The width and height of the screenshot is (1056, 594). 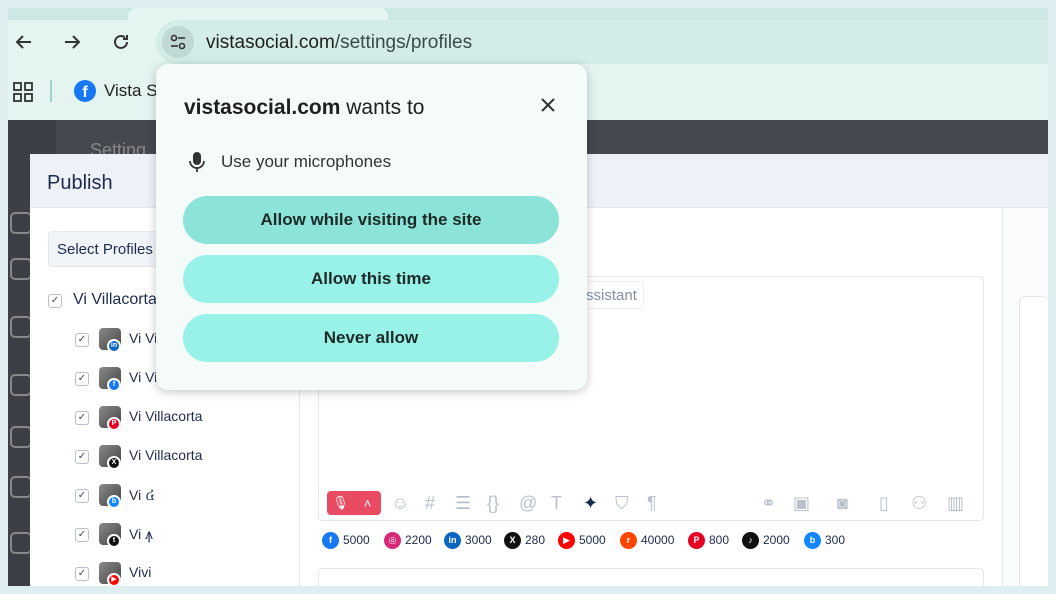 I want to click on editor-toolbar: 🎙 ˄ ☺ # ☰ {} @ T ✦ ⛉ ¶ ⚭ ▣ ◙ ▯ ⚇ ▥, so click(x=652, y=504).